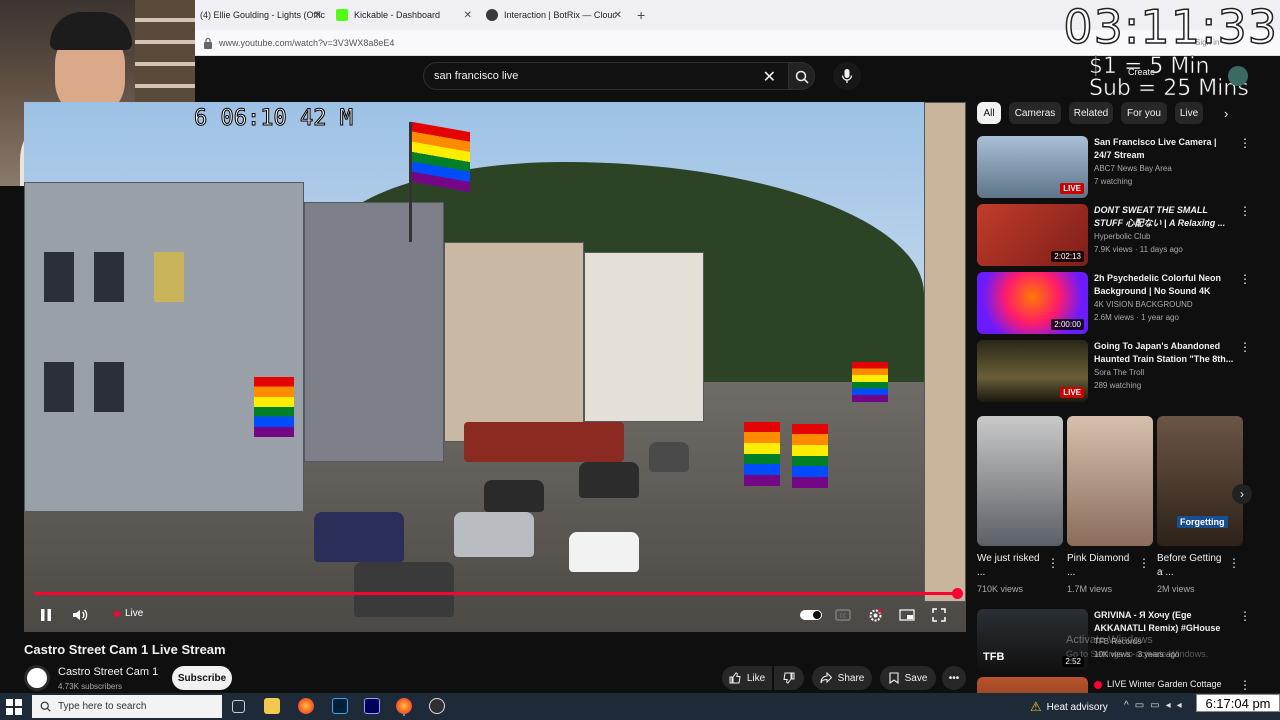 The width and height of the screenshot is (1280, 720). Describe the element at coordinates (606, 76) in the screenshot. I see `search-input: san francisco live ✕` at that location.